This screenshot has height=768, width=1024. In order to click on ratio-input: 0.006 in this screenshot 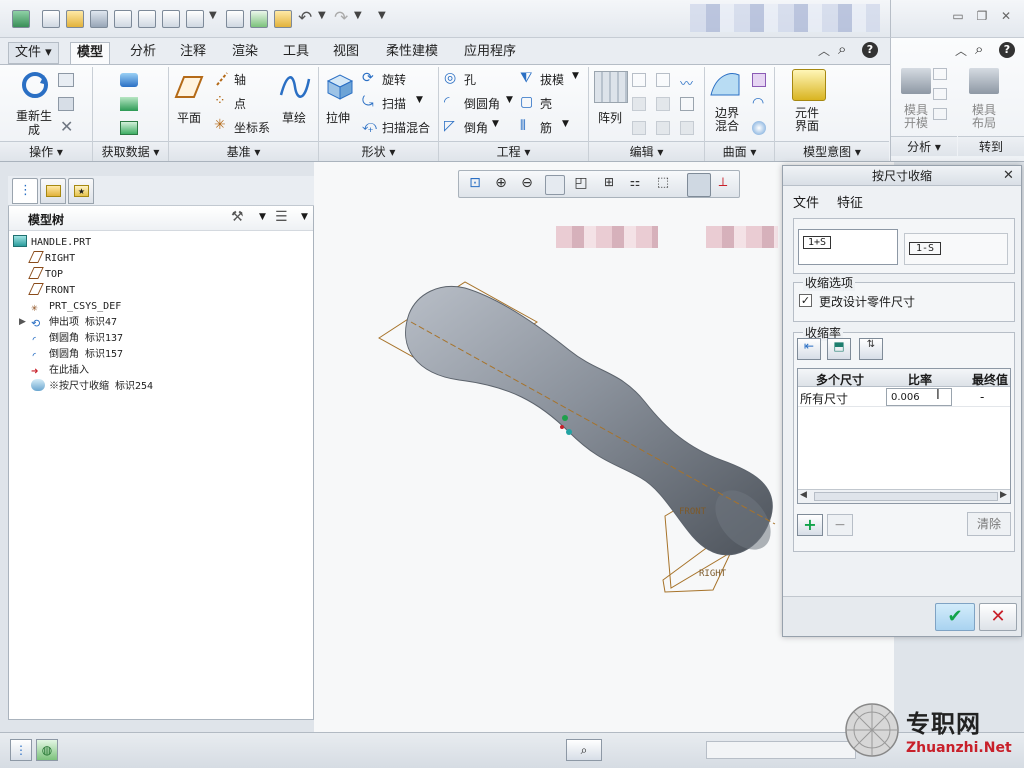, I will do `click(919, 397)`.